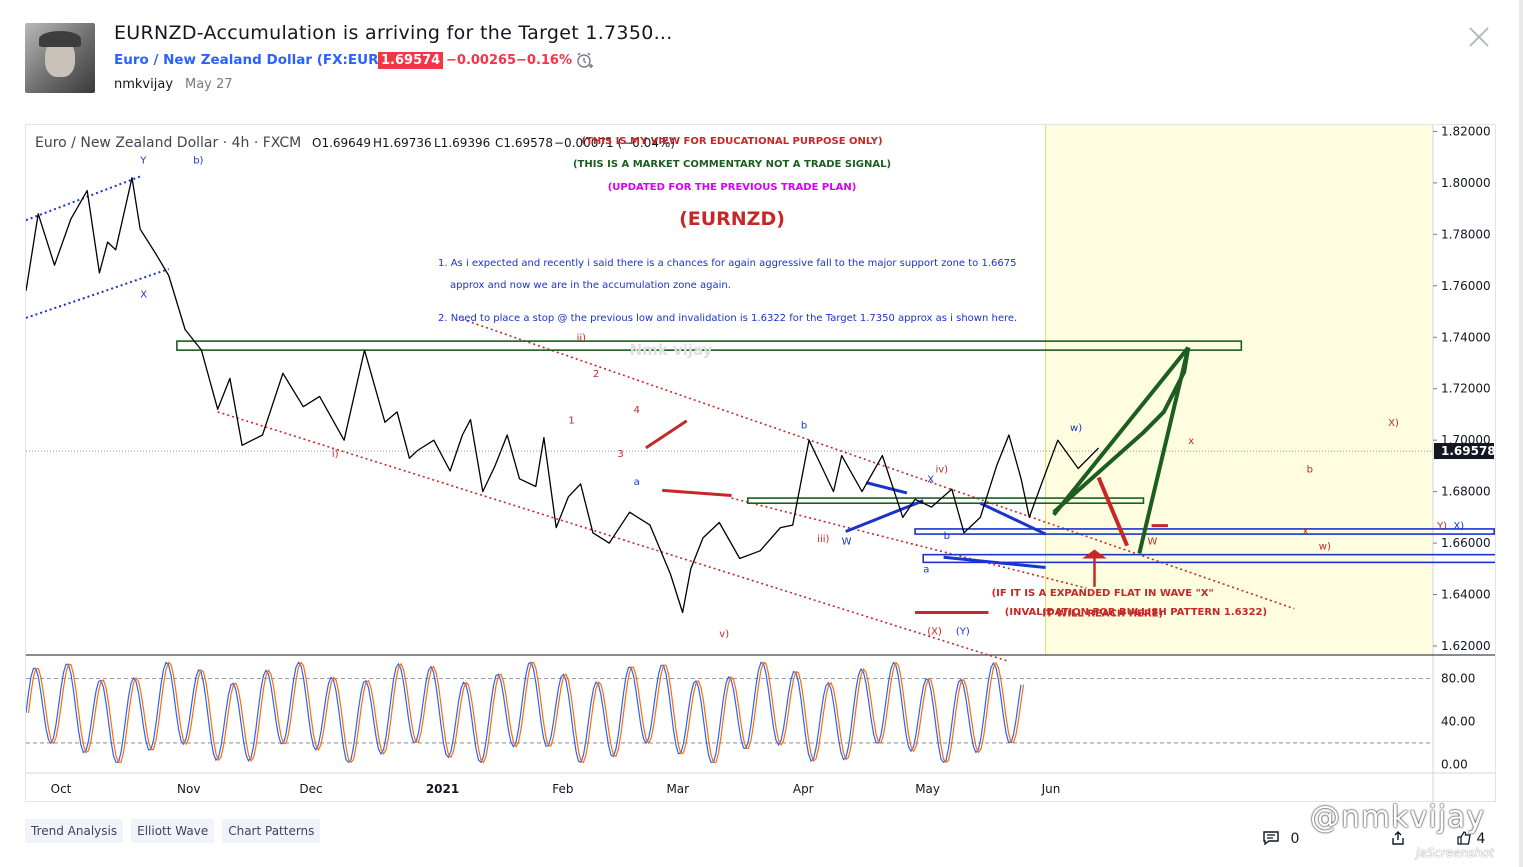 The image size is (1523, 867). Describe the element at coordinates (582, 338) in the screenshot. I see `wave-label: ii)` at that location.